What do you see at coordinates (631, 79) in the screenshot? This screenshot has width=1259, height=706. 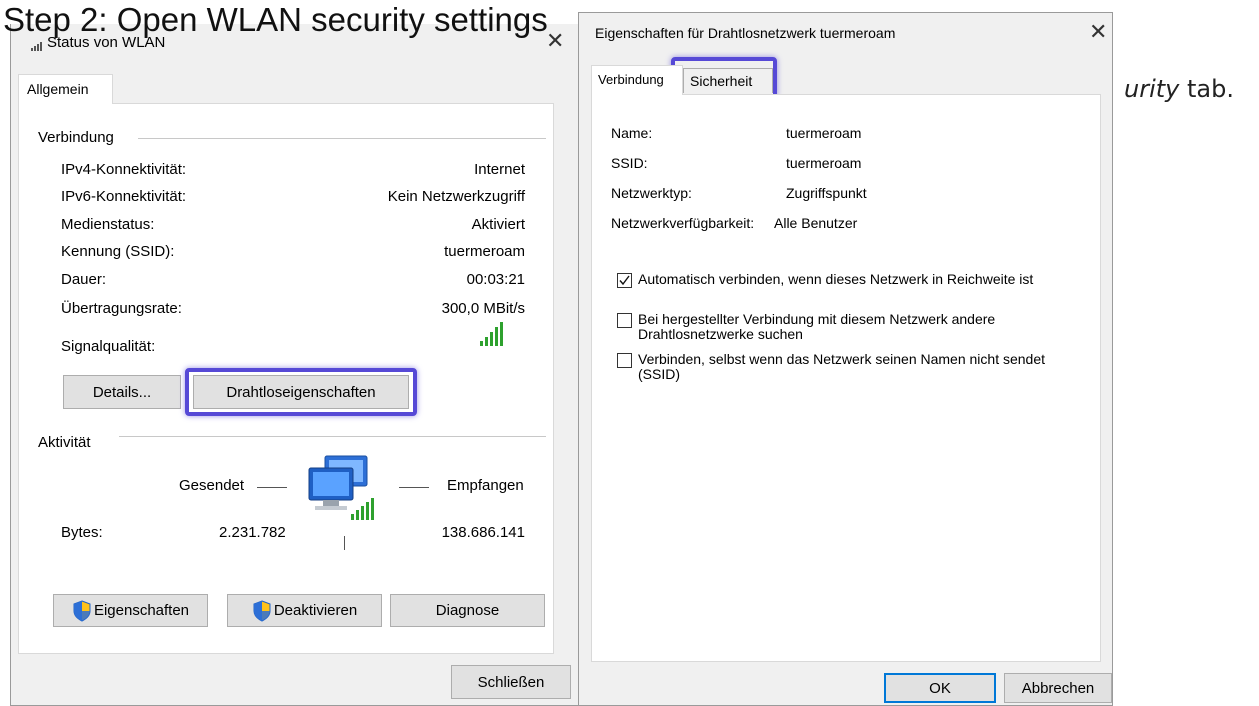 I see `tab-label: Verbindung` at bounding box center [631, 79].